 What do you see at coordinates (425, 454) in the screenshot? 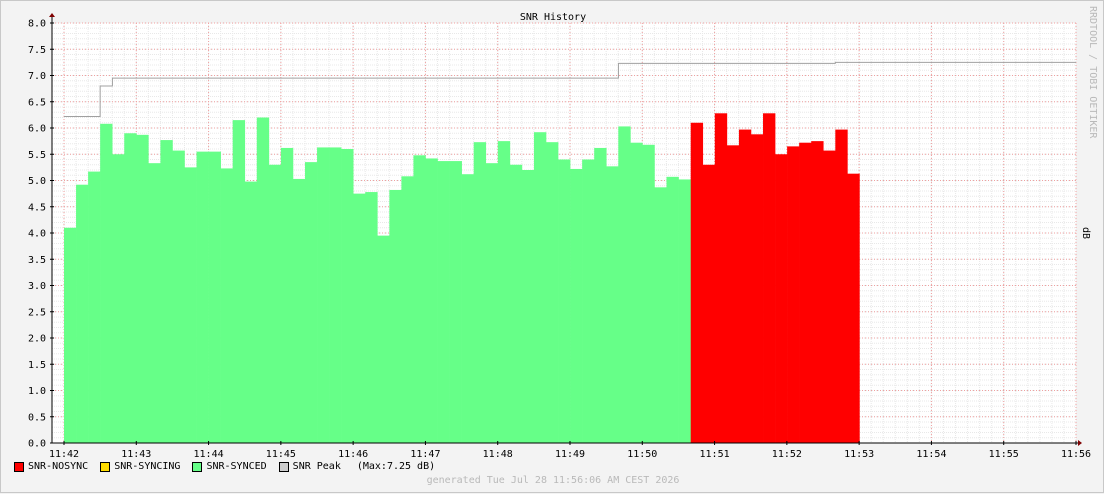
I see `x-tick-label: 11:47` at bounding box center [425, 454].